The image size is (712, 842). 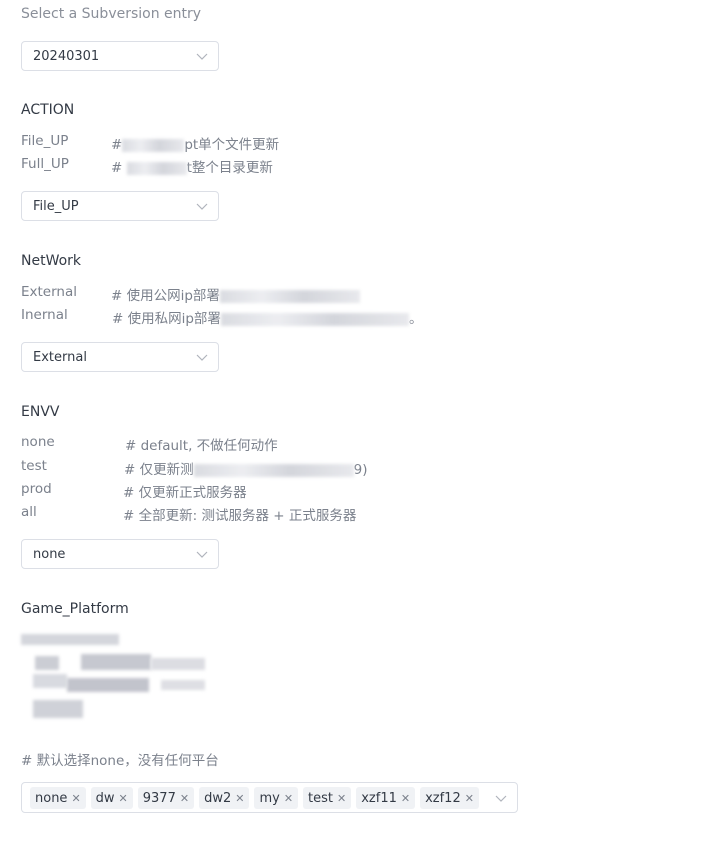 I want to click on action-title: ACTION, so click(x=48, y=110).